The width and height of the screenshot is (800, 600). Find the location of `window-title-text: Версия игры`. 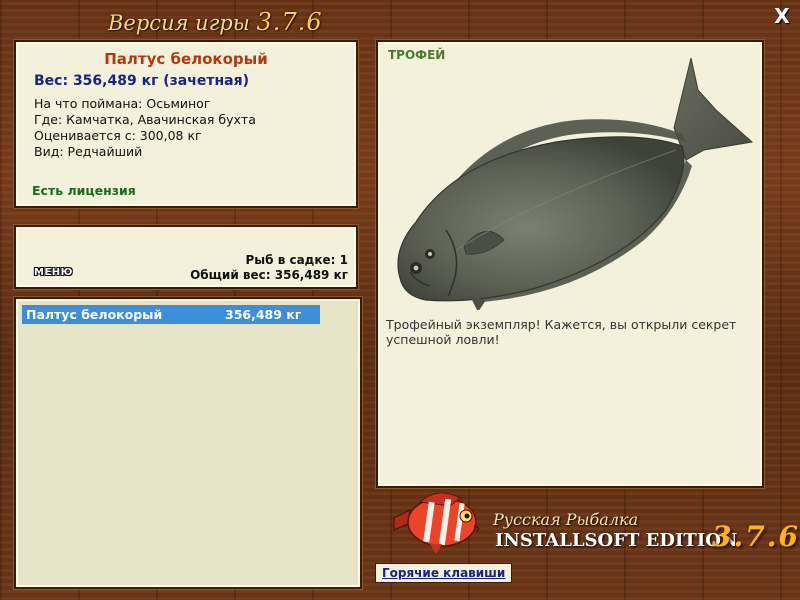

window-title-text: Версия игры is located at coordinates (179, 23).